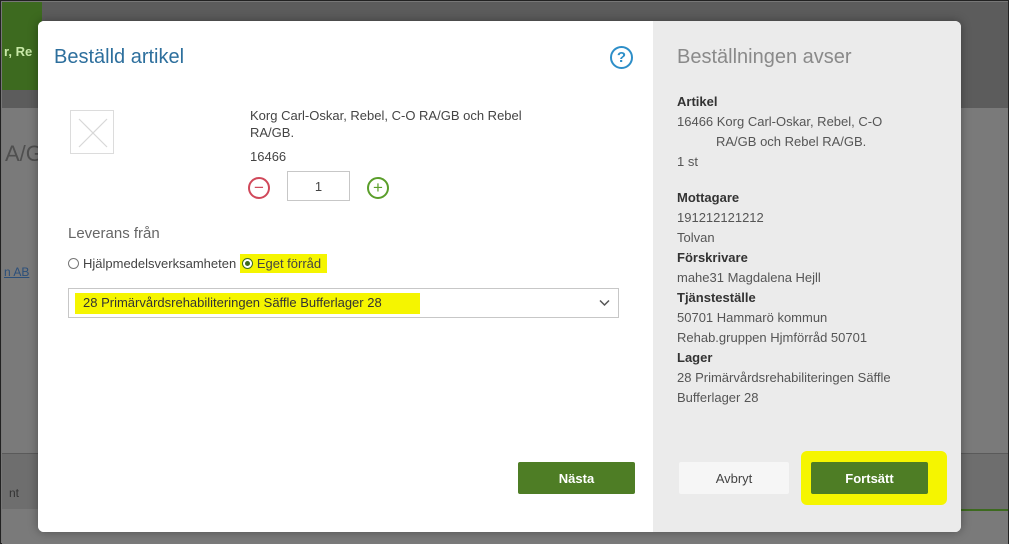  I want to click on summary-recipient-heading: Mottagare, so click(708, 197).